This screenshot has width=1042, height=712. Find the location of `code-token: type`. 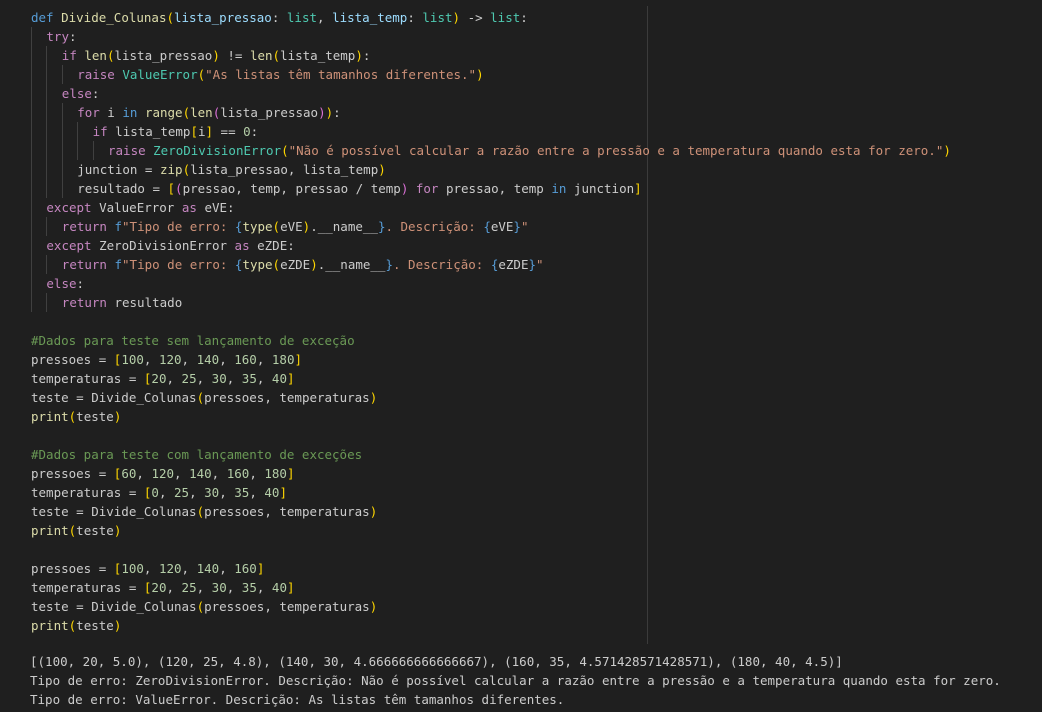

code-token: type is located at coordinates (257, 226).